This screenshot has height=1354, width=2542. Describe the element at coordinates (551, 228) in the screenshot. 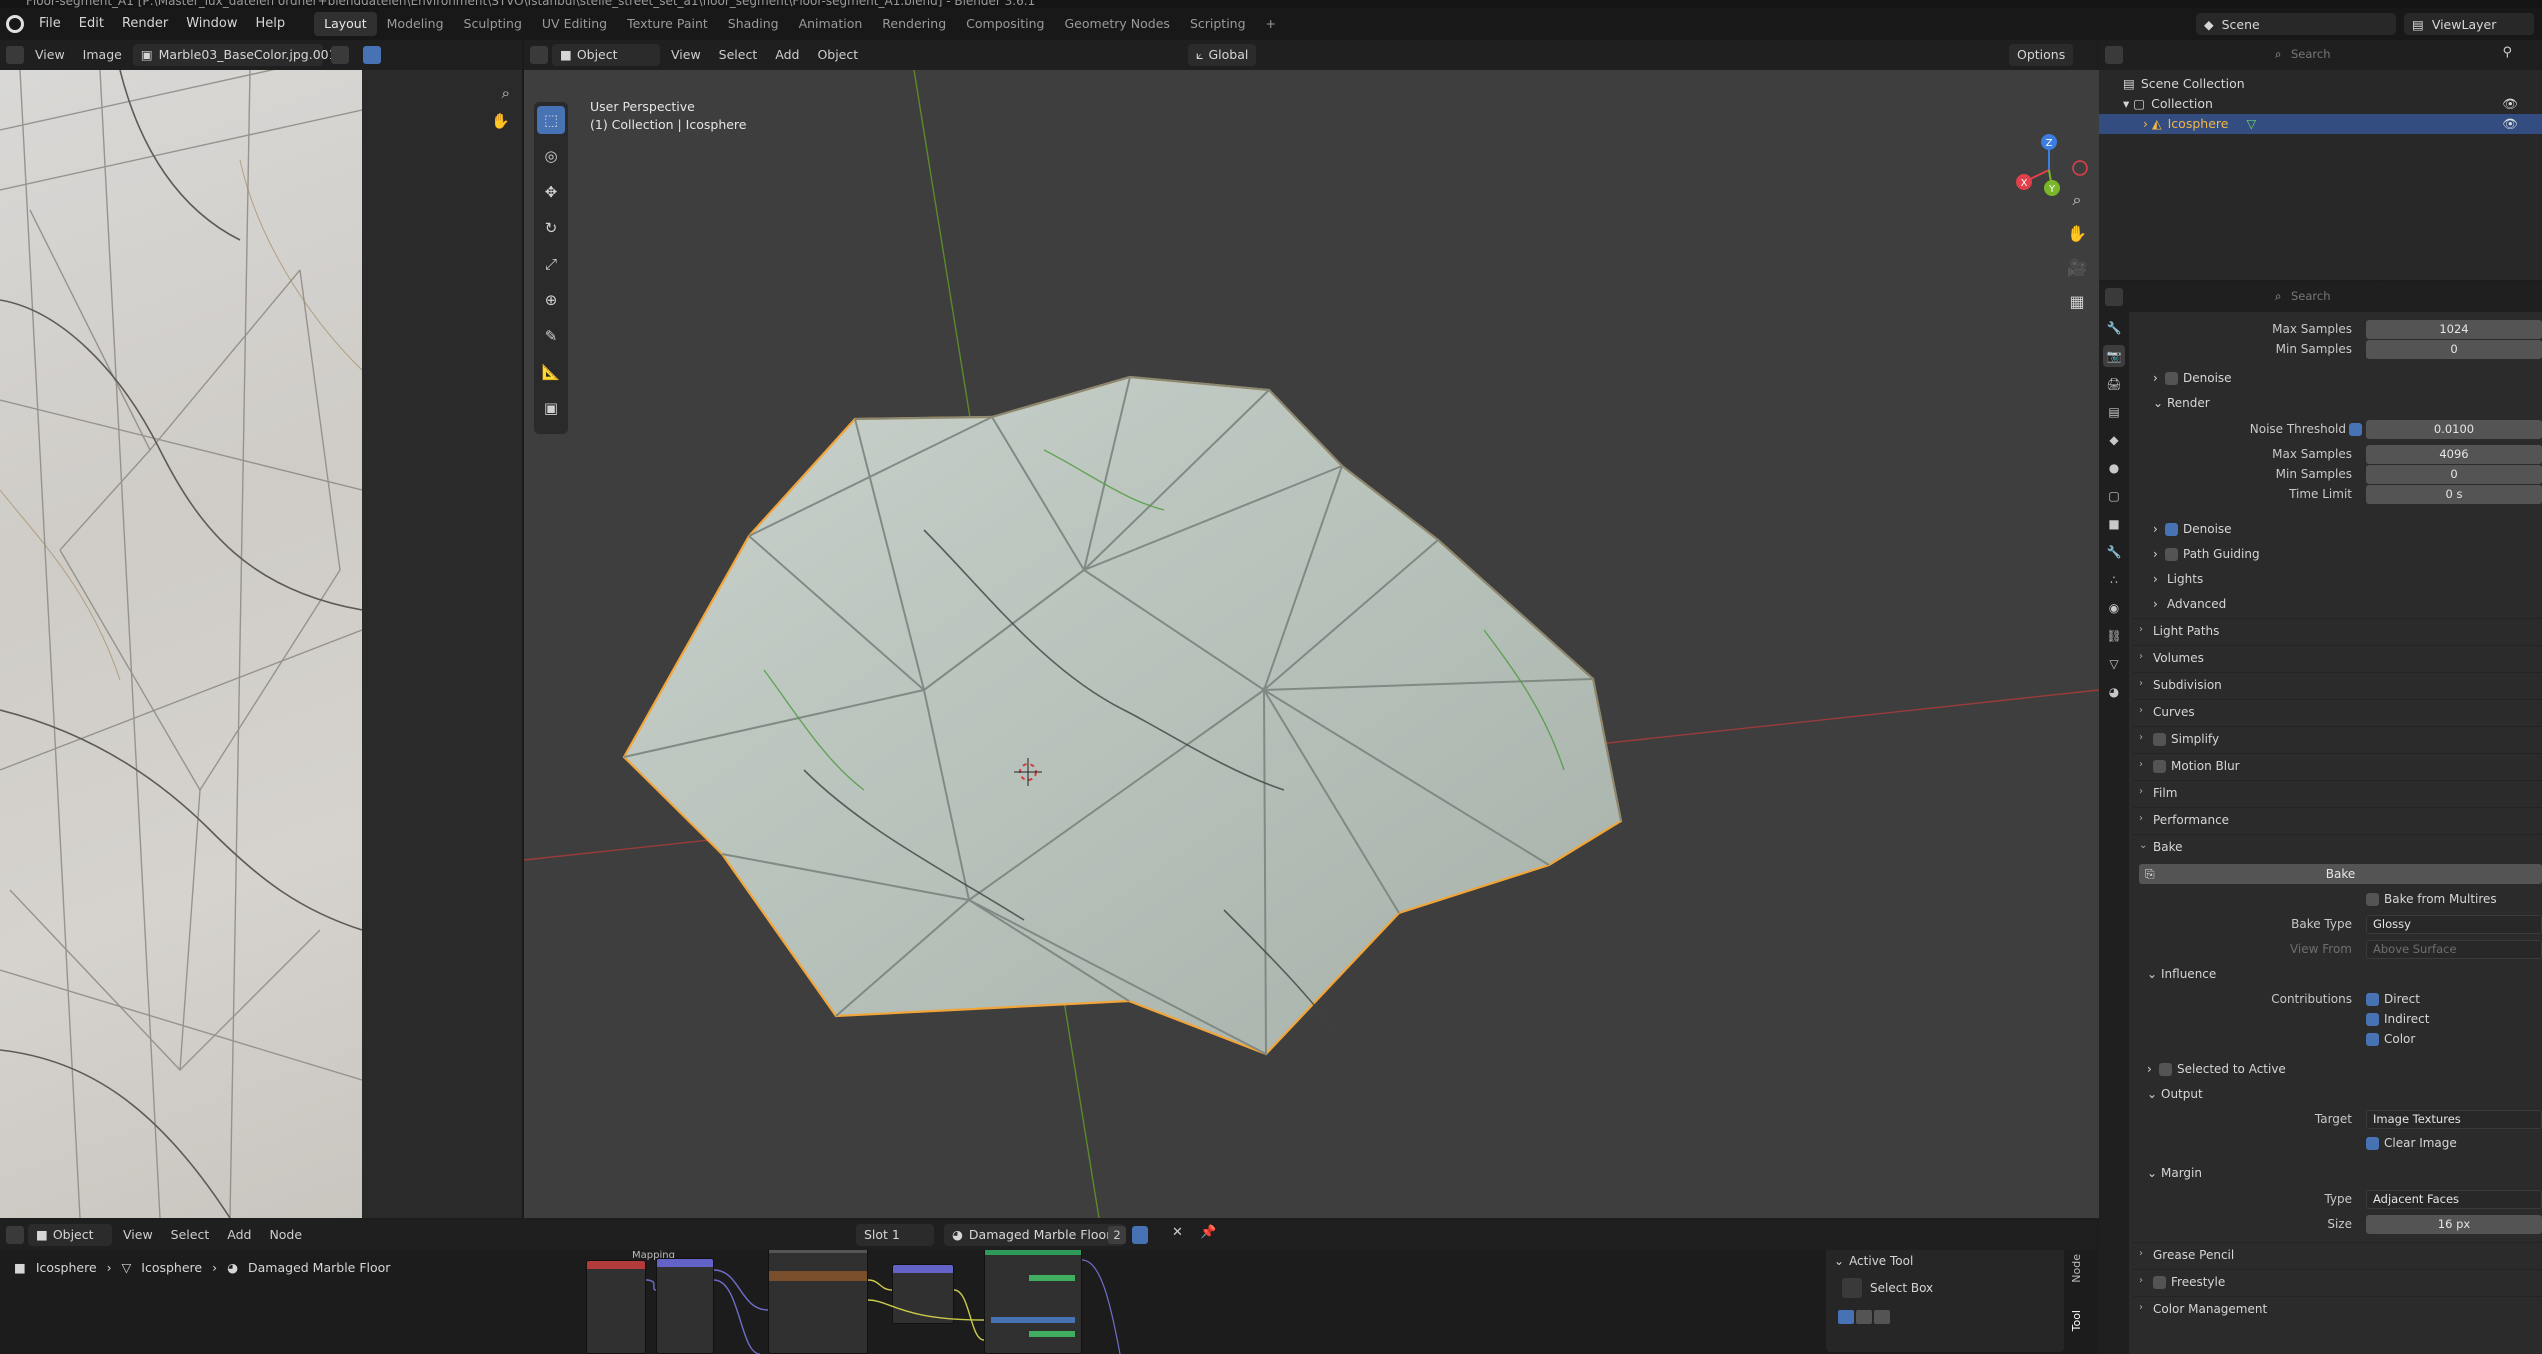

I see `rotate-tool-icon: ↻` at that location.